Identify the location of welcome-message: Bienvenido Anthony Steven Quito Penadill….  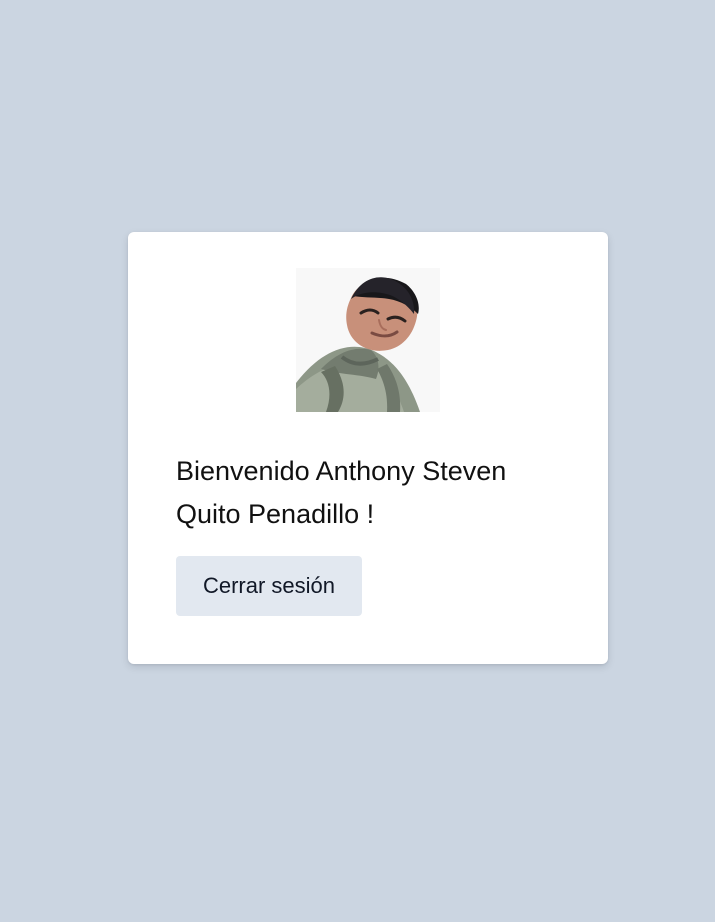
(341, 492).